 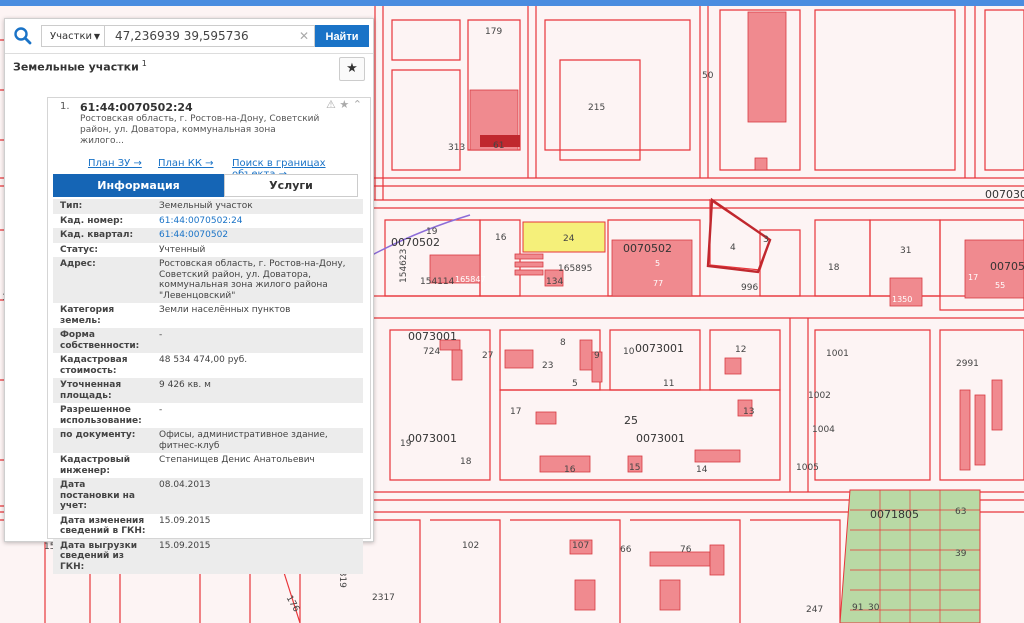 What do you see at coordinates (201, 221) in the screenshot?
I see `cad-number-link: 61:44:0070502:24` at bounding box center [201, 221].